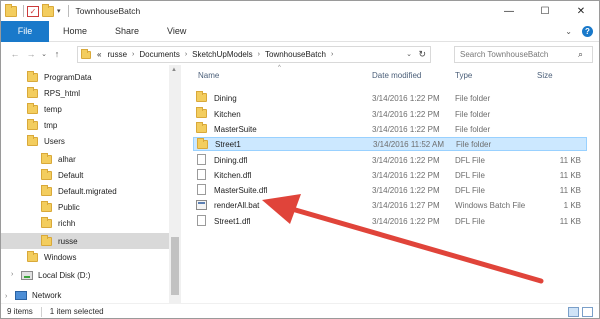 This screenshot has height=319, width=600. Describe the element at coordinates (176, 31) in the screenshot. I see `tab-view: View` at that location.